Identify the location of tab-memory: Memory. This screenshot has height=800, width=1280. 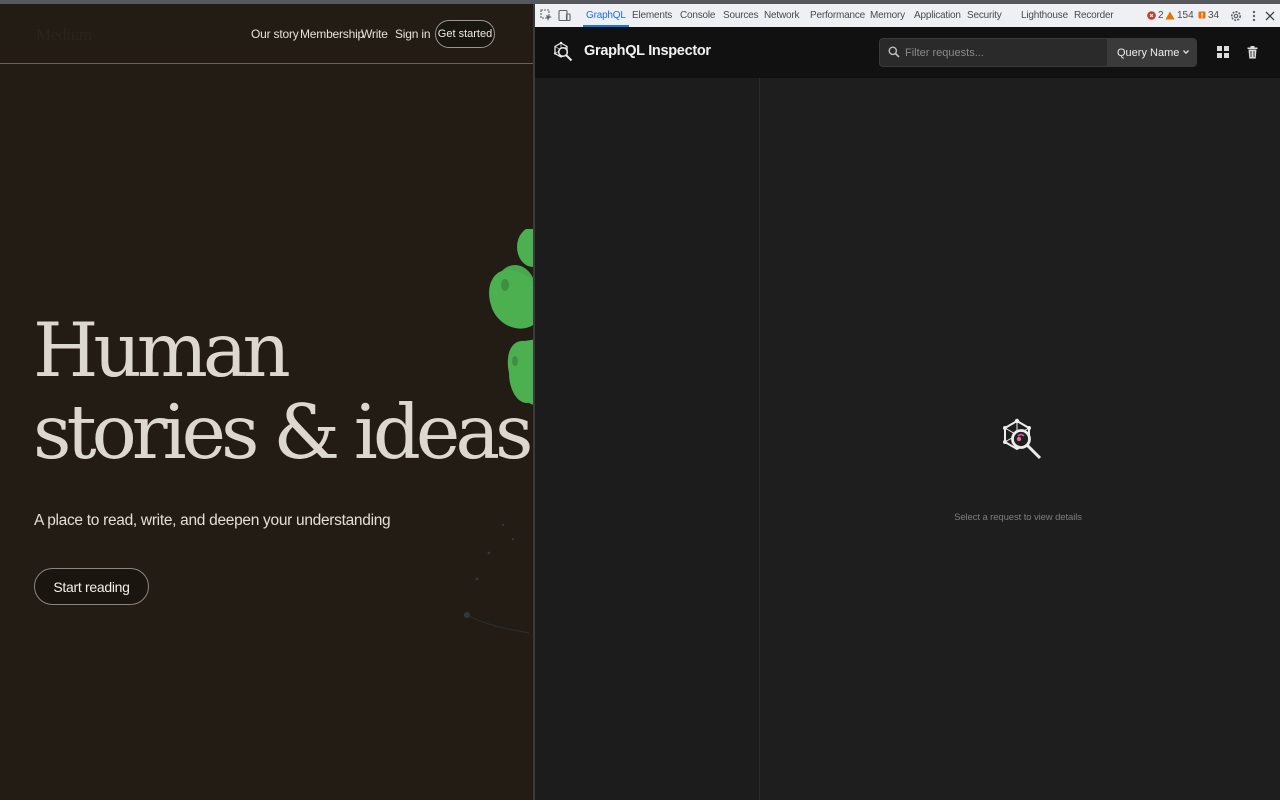
(887, 15).